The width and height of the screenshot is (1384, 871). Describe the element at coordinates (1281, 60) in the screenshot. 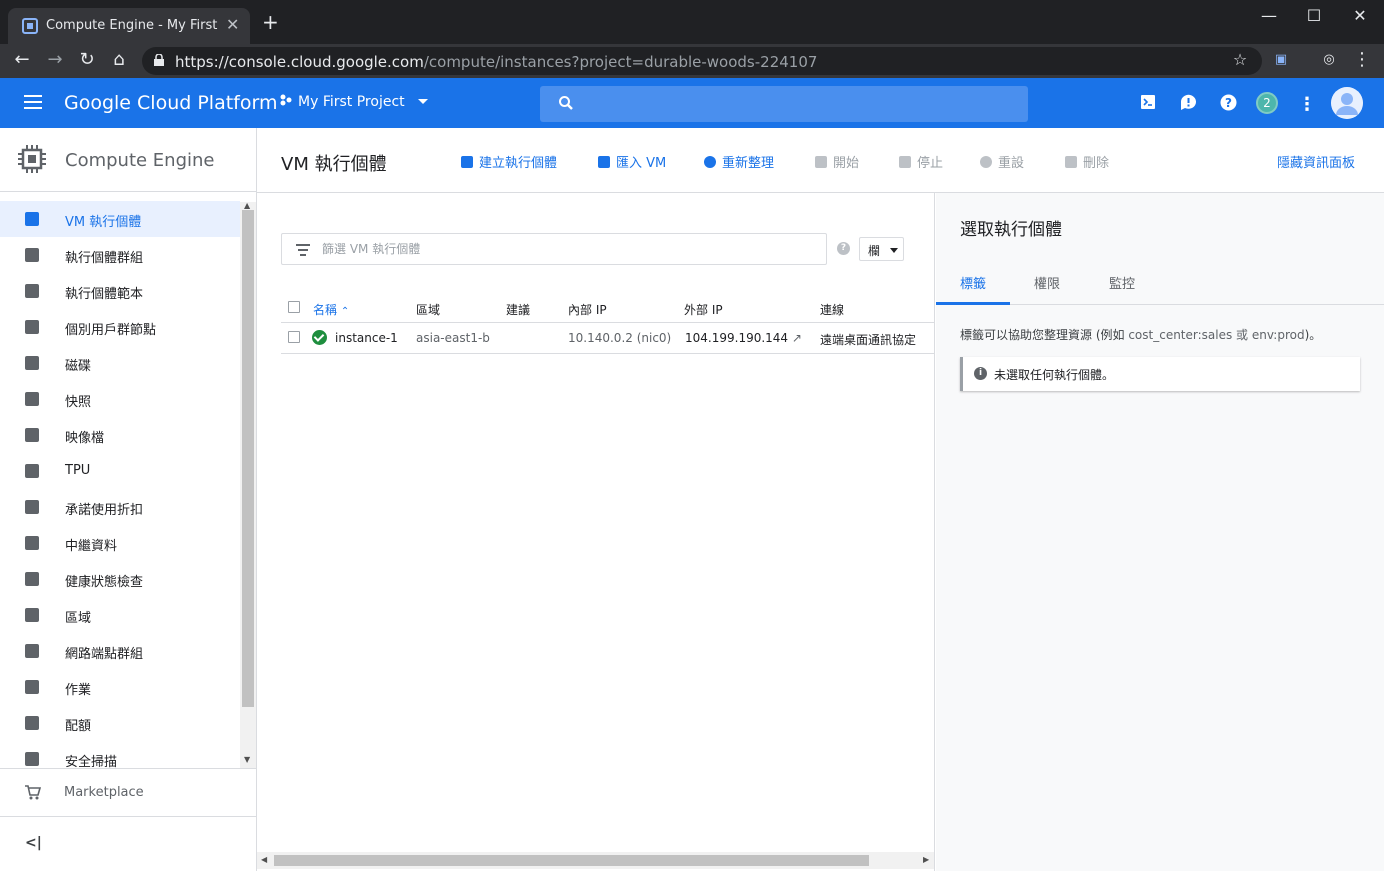

I see `translate-icon: ▣` at that location.